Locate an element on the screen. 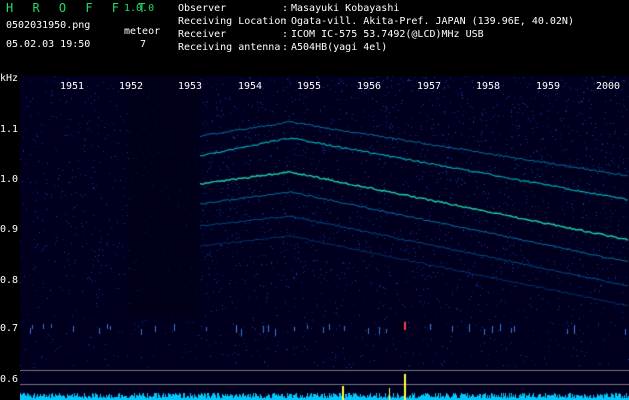  x-tick-label: 1953 is located at coordinates (190, 86).